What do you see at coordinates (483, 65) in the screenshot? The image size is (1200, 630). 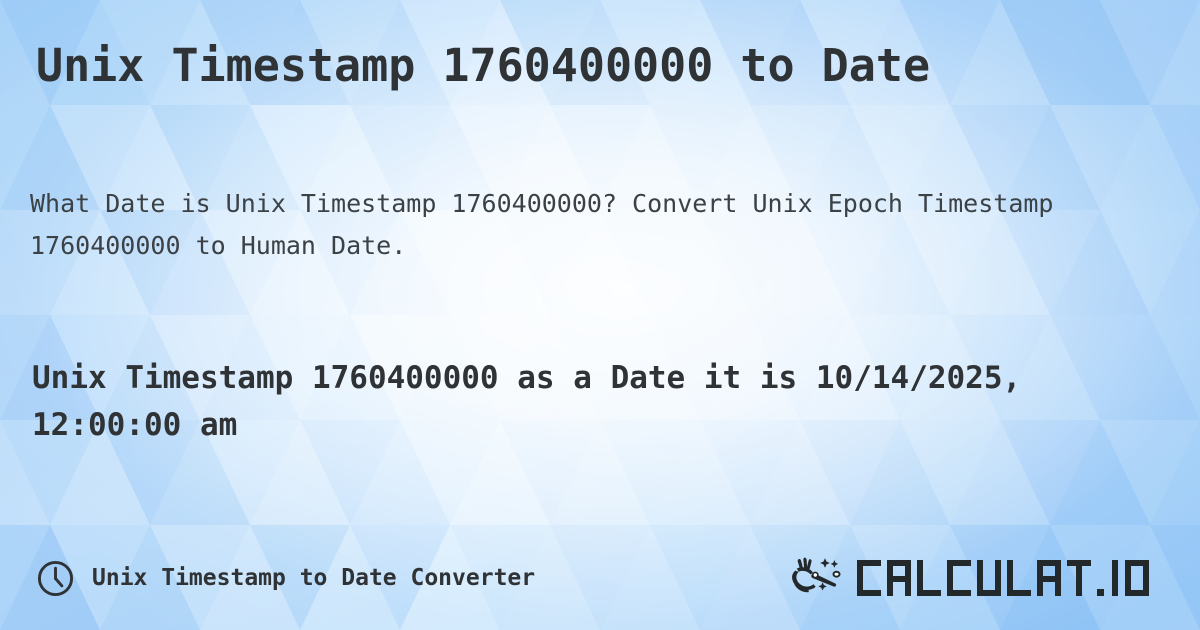 I see `page-title: Unix Timestamp 1760400000 to Date` at bounding box center [483, 65].